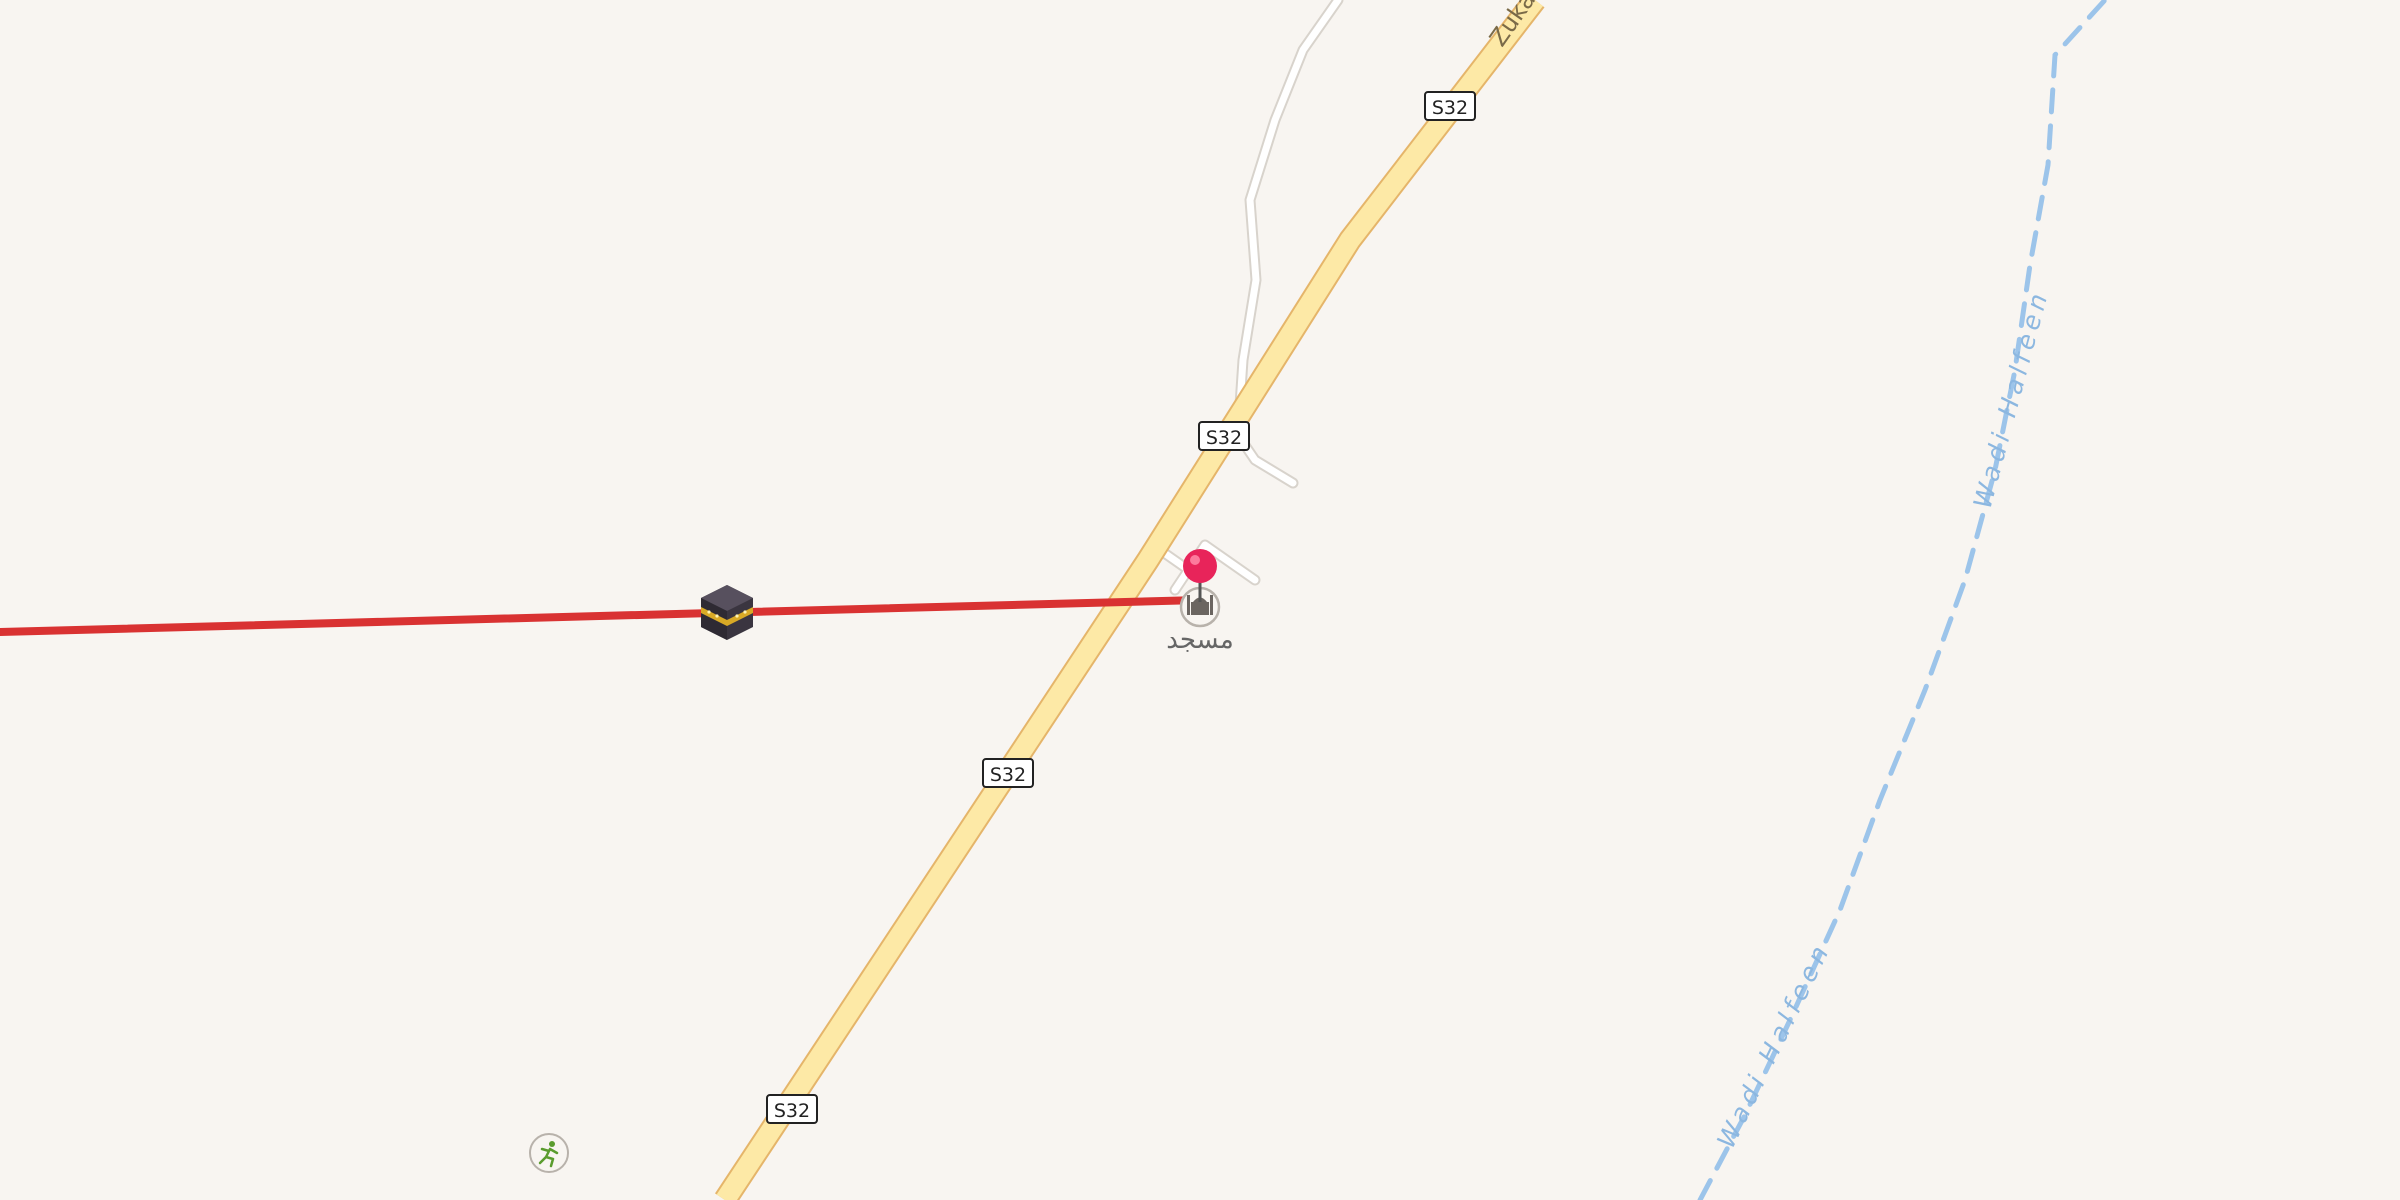 The height and width of the screenshot is (1200, 2400). What do you see at coordinates (602, 616) in the screenshot?
I see `qibla-direction-line` at bounding box center [602, 616].